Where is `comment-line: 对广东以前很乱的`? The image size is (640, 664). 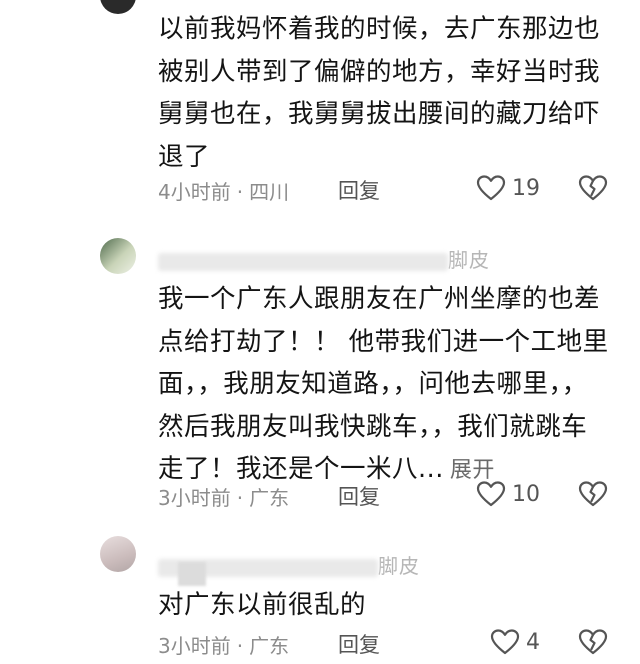
comment-line: 对广东以前很乱的 is located at coordinates (262, 605).